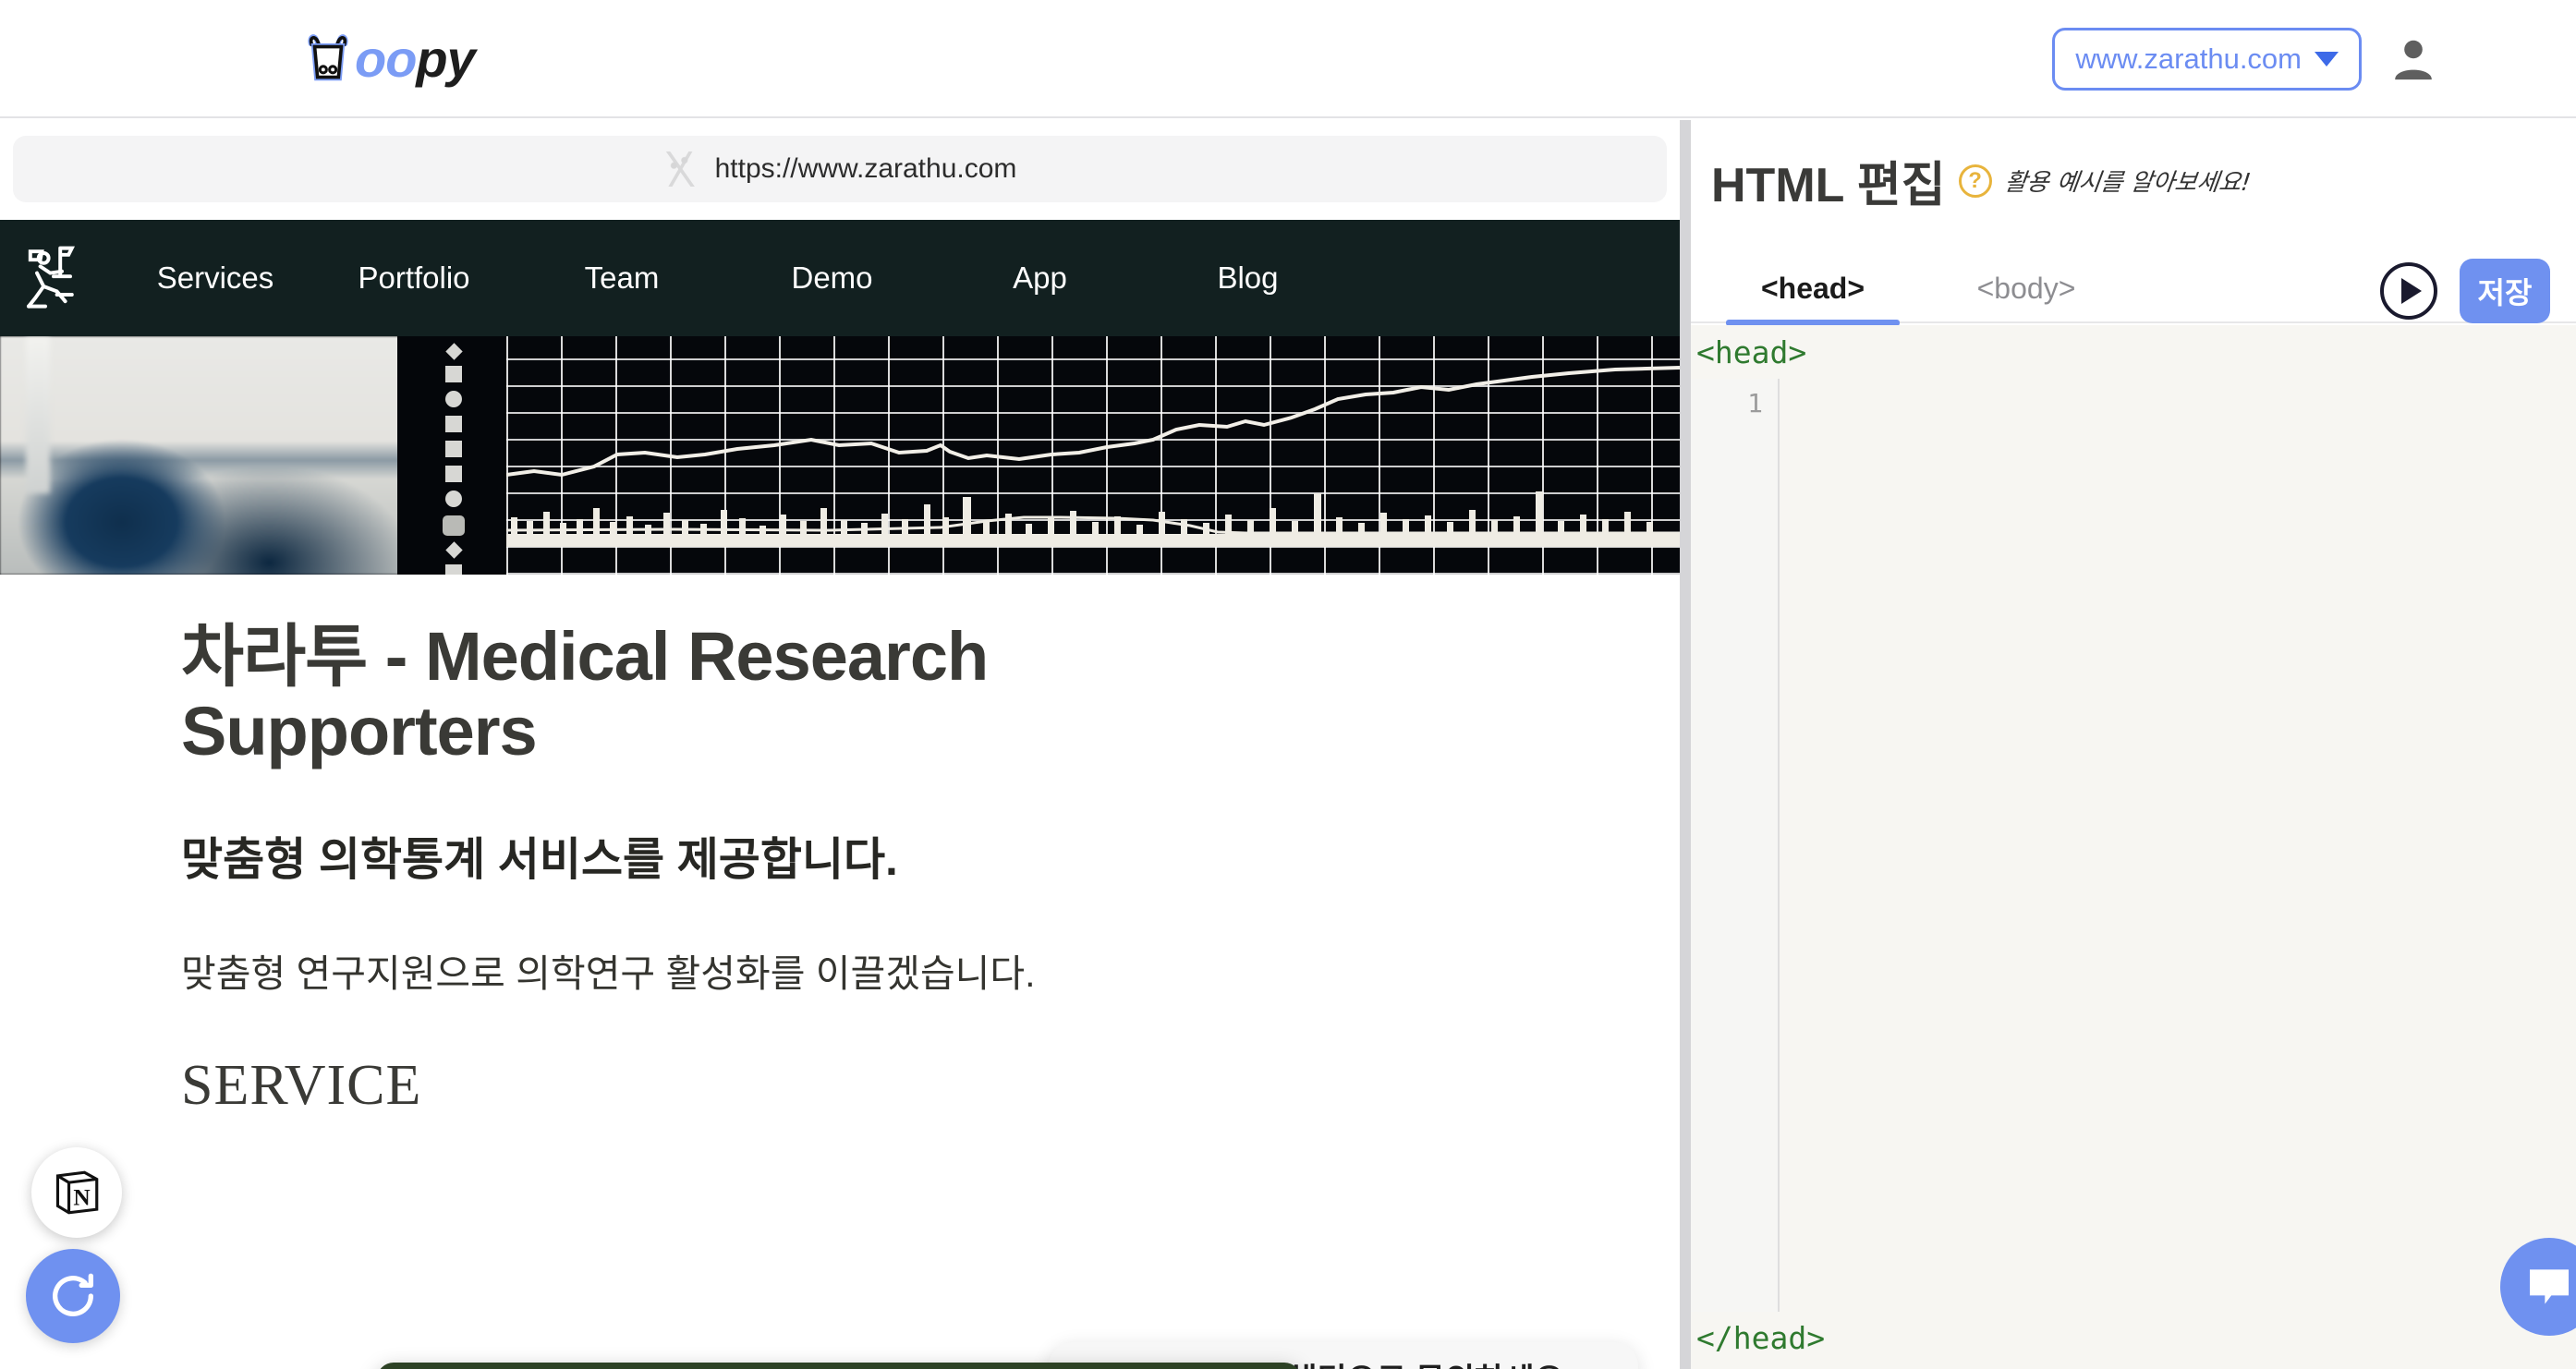 The height and width of the screenshot is (1369, 2576). I want to click on refresh-icon, so click(73, 1294).